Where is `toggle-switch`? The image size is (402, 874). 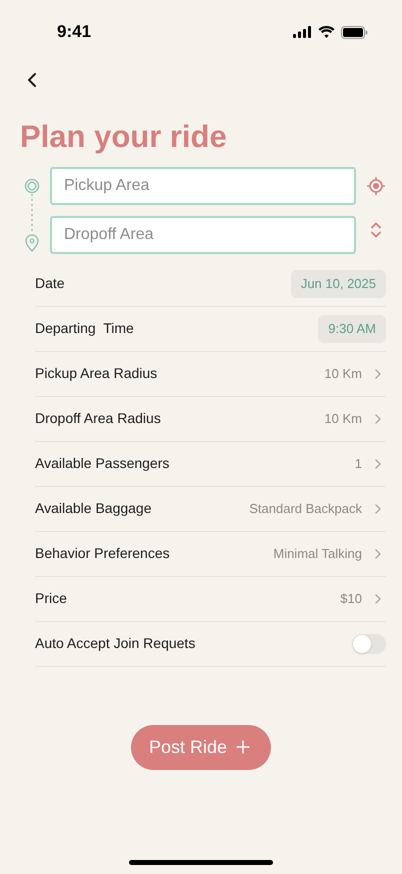 toggle-switch is located at coordinates (369, 644).